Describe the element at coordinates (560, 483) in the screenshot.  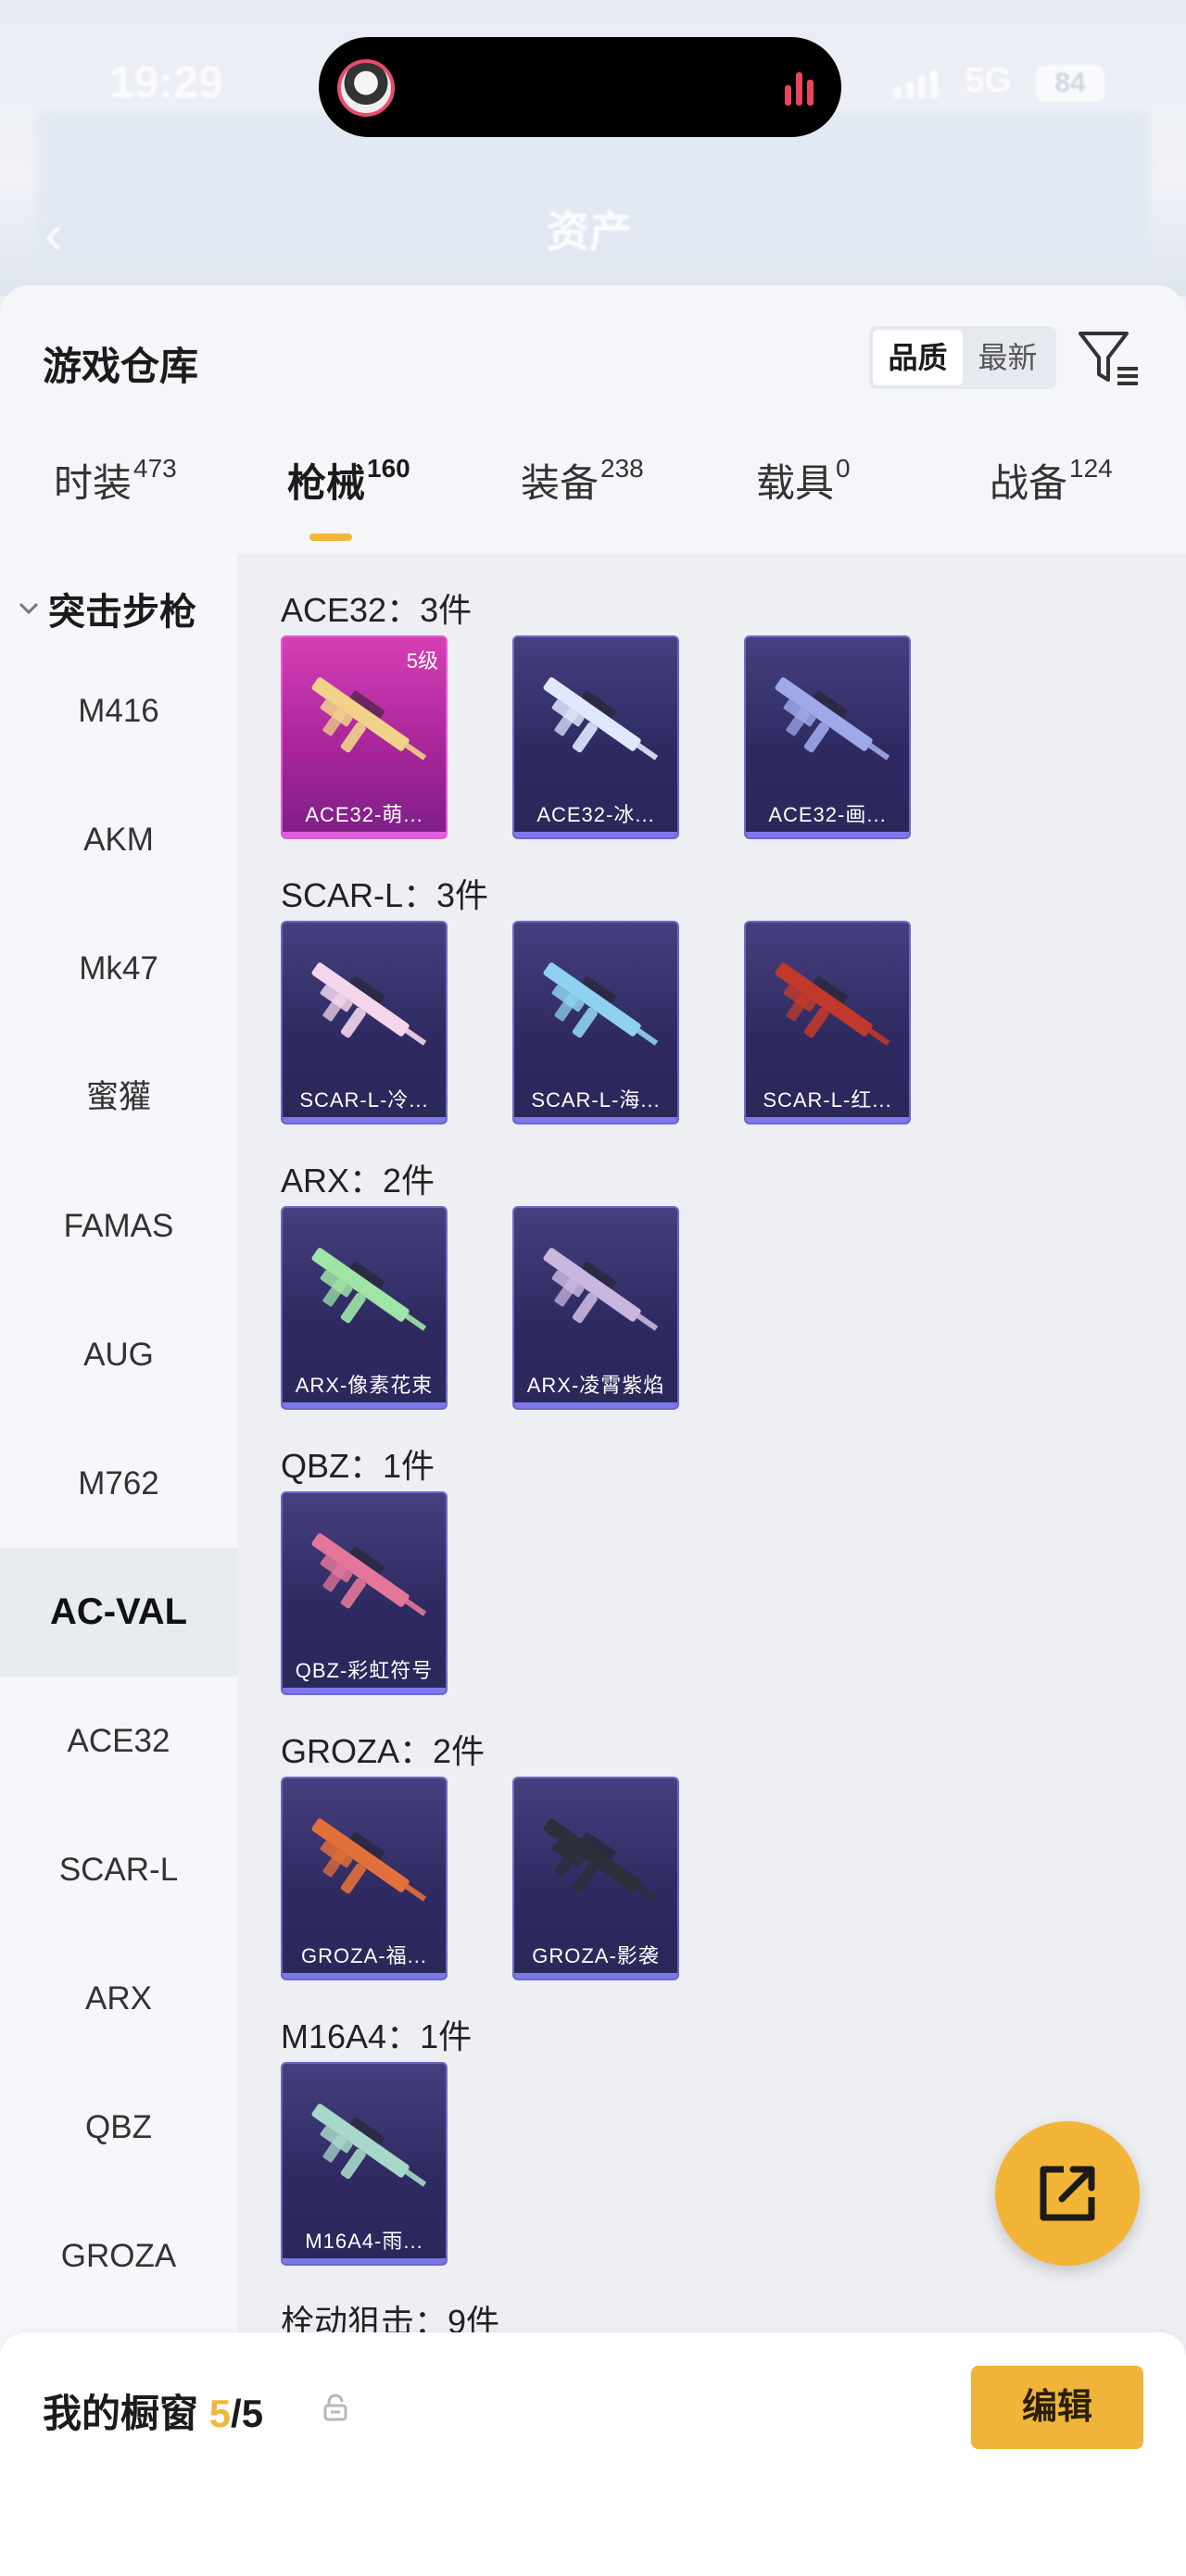
I see `tab-label: 装备` at that location.